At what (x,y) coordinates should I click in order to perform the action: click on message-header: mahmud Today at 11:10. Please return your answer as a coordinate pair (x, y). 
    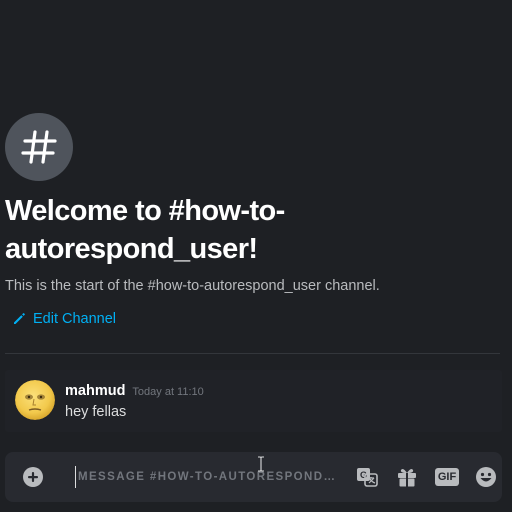
    Looking at the image, I should click on (134, 391).